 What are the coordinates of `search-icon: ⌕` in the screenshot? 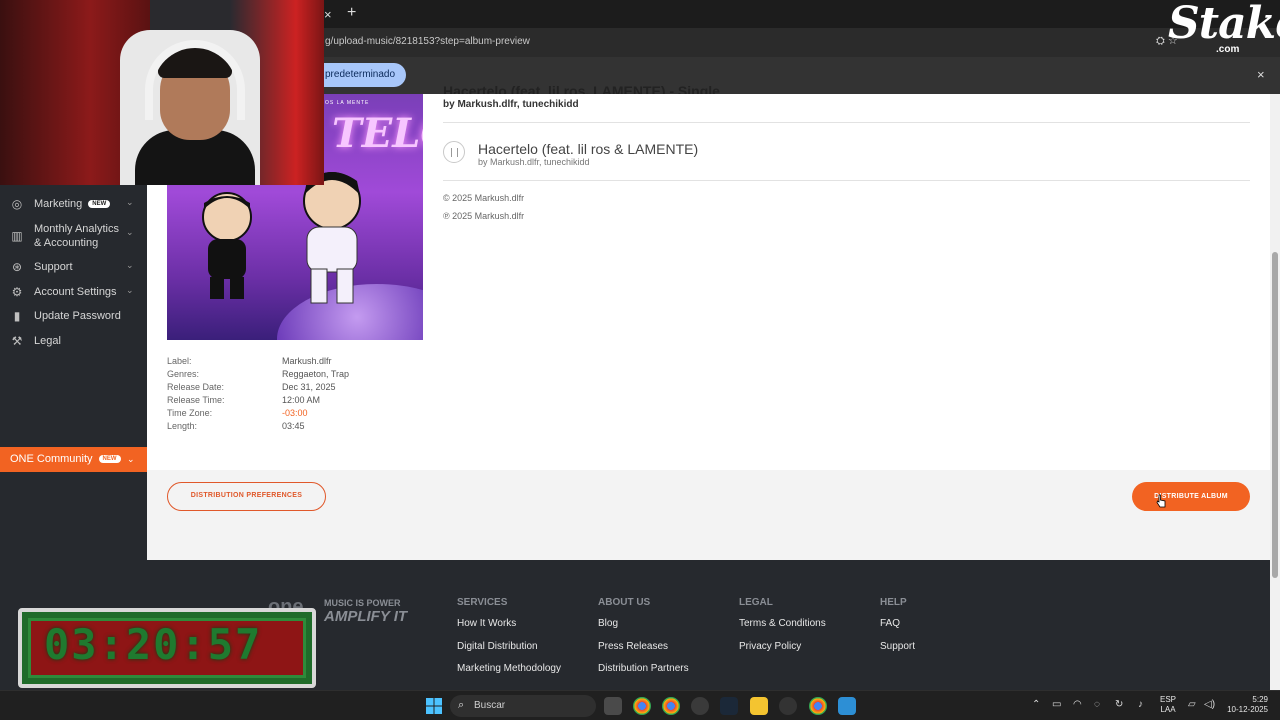 It's located at (461, 705).